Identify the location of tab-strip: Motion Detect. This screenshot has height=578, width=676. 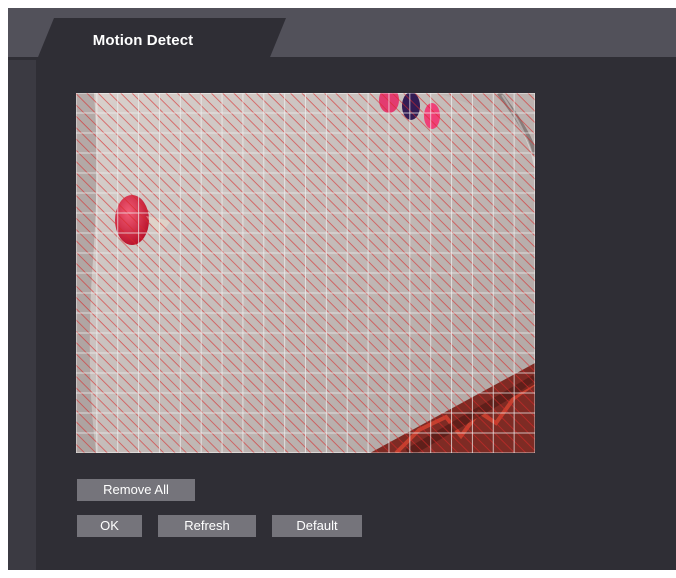
(342, 35).